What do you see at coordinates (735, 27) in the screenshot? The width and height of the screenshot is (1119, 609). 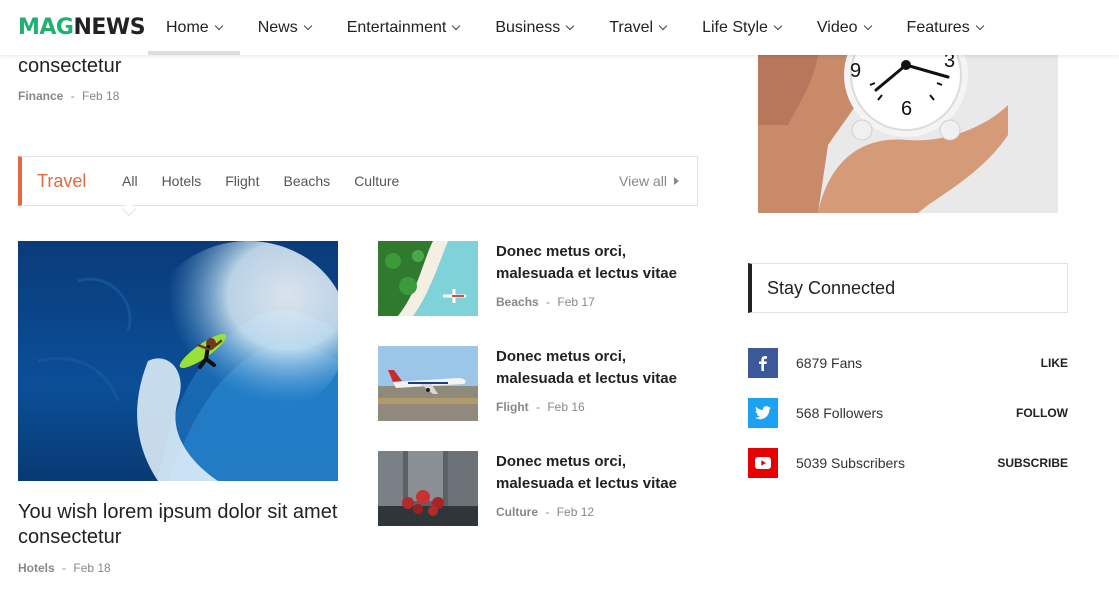 I see `nav-label: Life Style` at bounding box center [735, 27].